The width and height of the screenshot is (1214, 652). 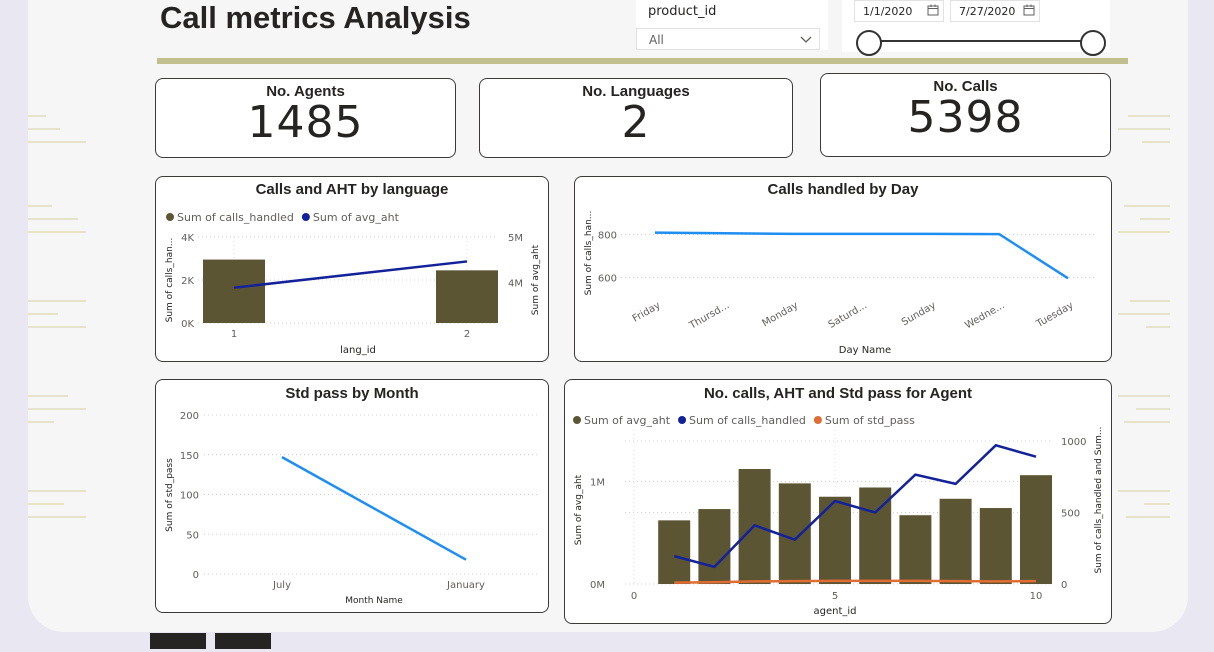 What do you see at coordinates (515, 238) in the screenshot?
I see `y2-tick-label: 5M` at bounding box center [515, 238].